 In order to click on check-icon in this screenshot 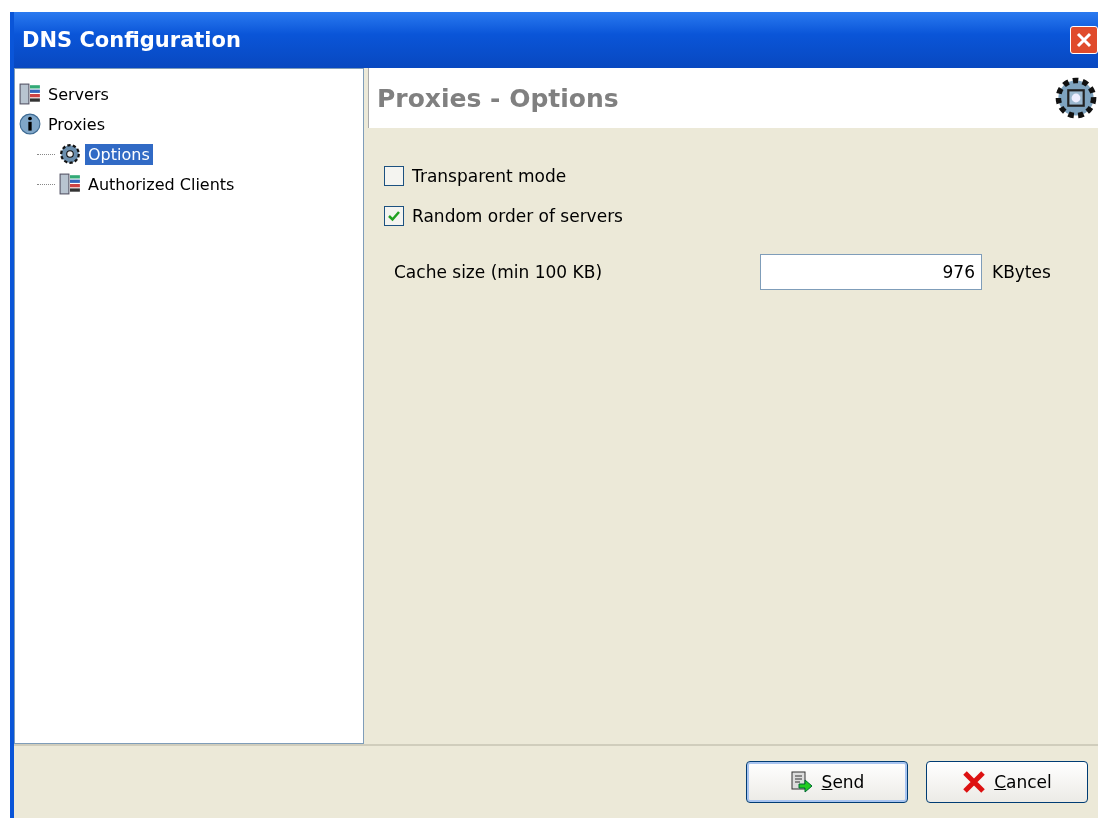, I will do `click(394, 216)`.